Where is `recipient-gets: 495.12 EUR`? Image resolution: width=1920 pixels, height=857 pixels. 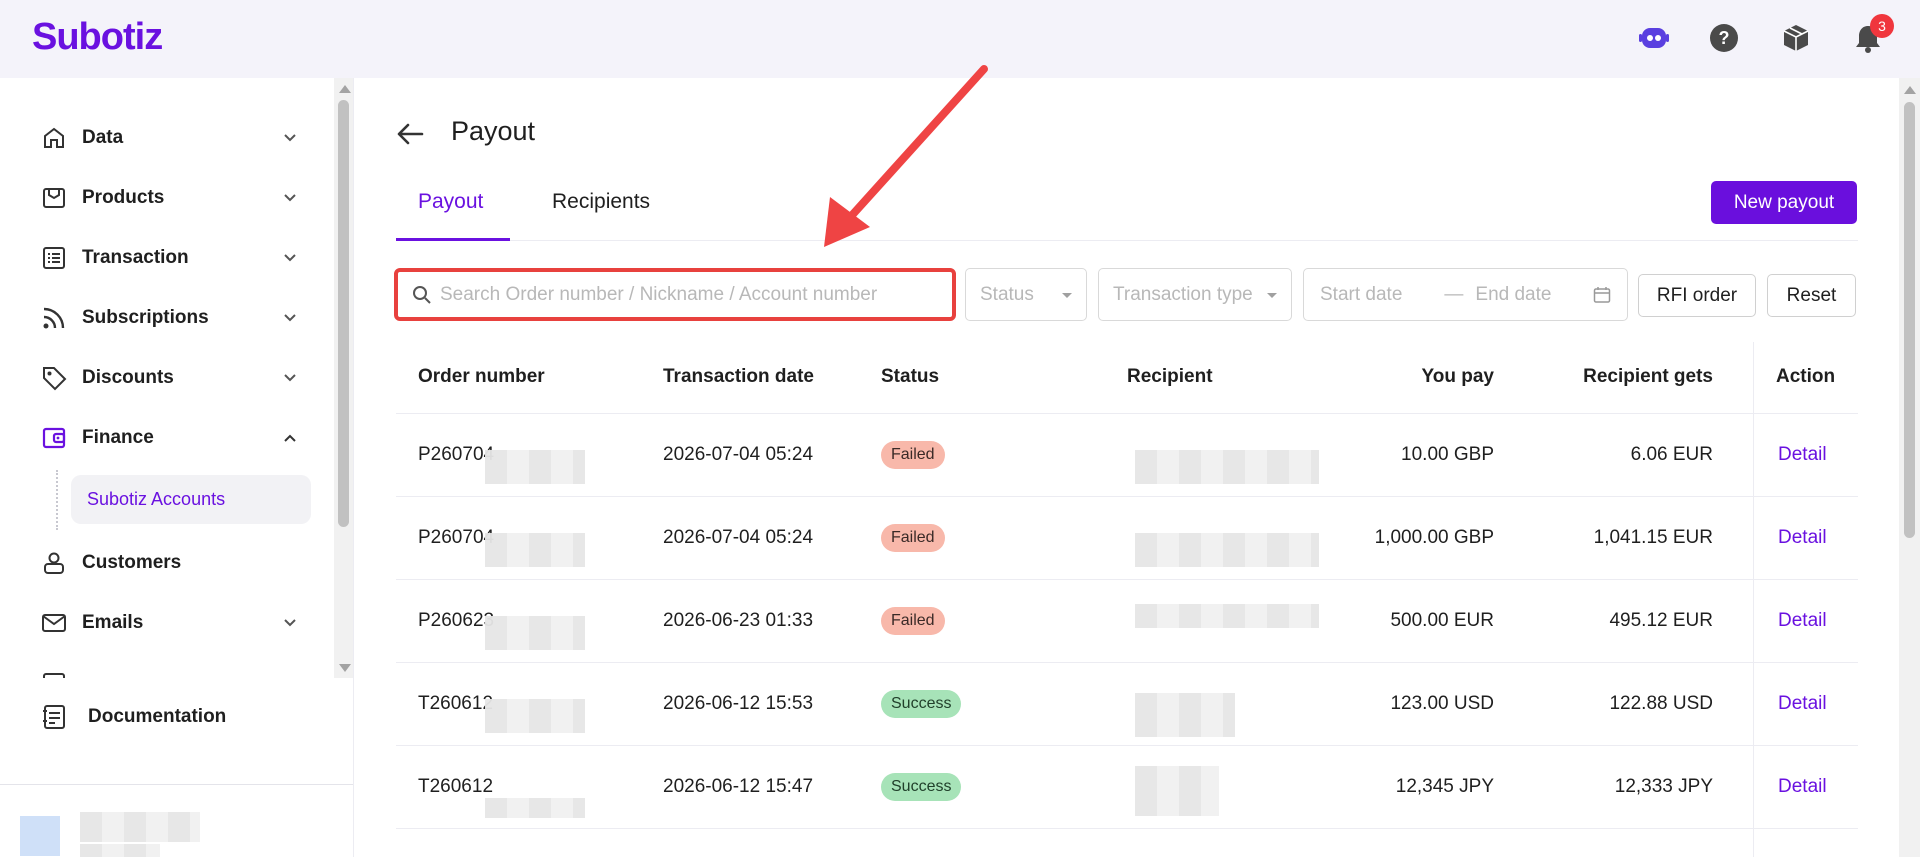
recipient-gets: 495.12 EUR is located at coordinates (1661, 620).